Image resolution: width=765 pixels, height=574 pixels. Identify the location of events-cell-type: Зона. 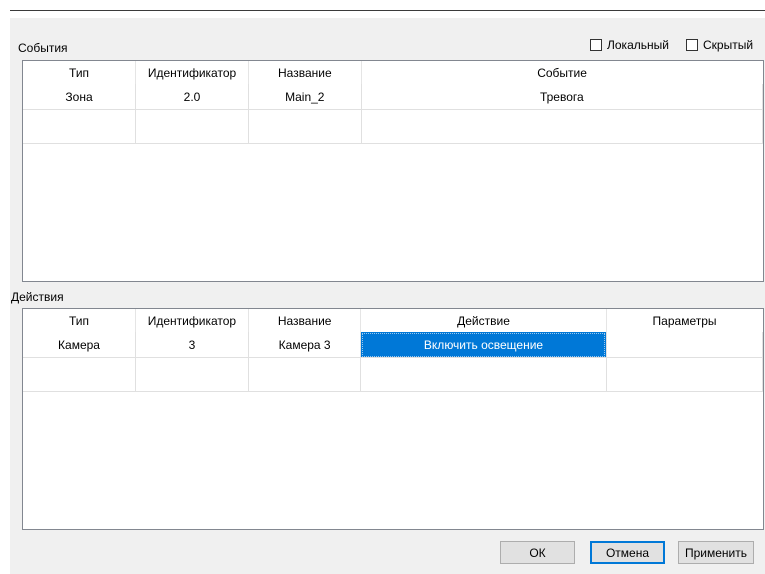
(80, 97).